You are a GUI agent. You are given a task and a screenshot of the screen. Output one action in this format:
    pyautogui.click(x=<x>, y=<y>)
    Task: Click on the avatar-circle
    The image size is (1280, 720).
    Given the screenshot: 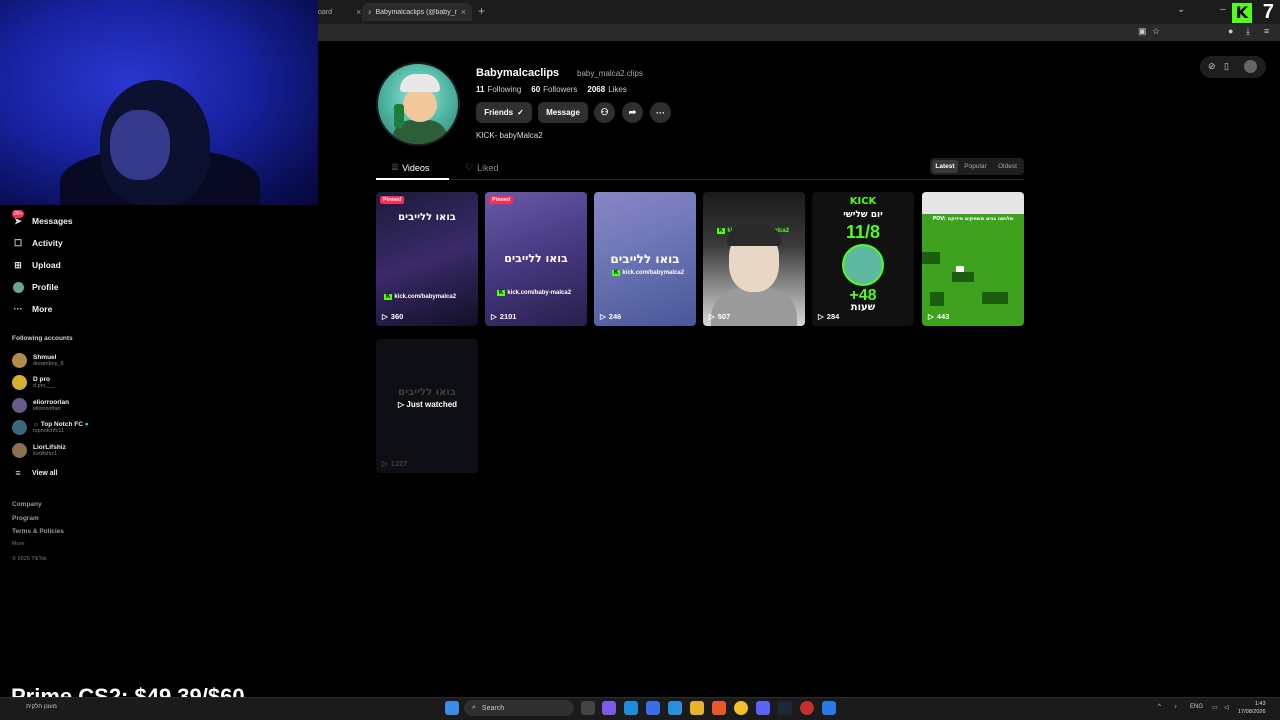 What is the action you would take?
    pyautogui.click(x=863, y=265)
    